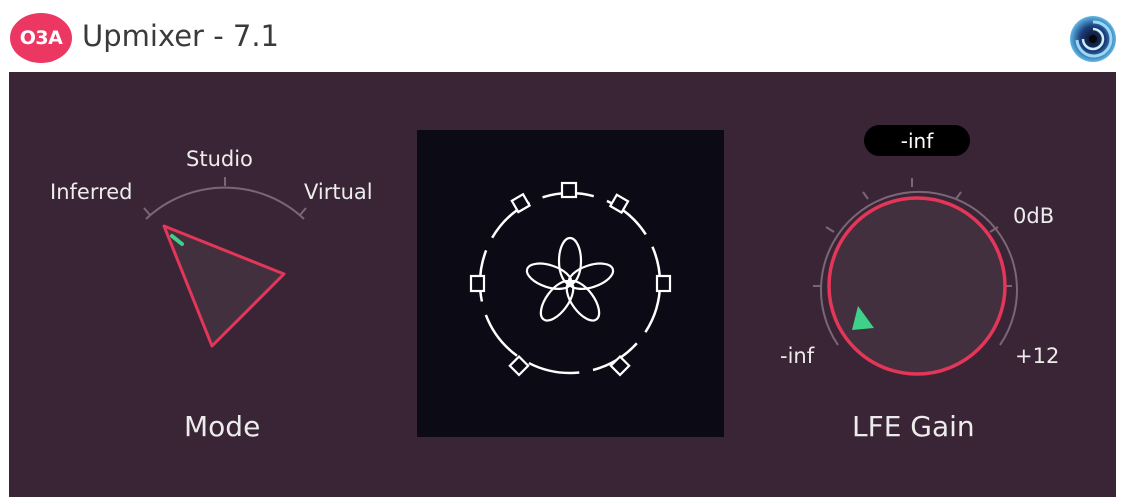 Image resolution: width=1125 pixels, height=497 pixels. What do you see at coordinates (1037, 356) in the screenshot?
I see `lfe-scale-max: +12` at bounding box center [1037, 356].